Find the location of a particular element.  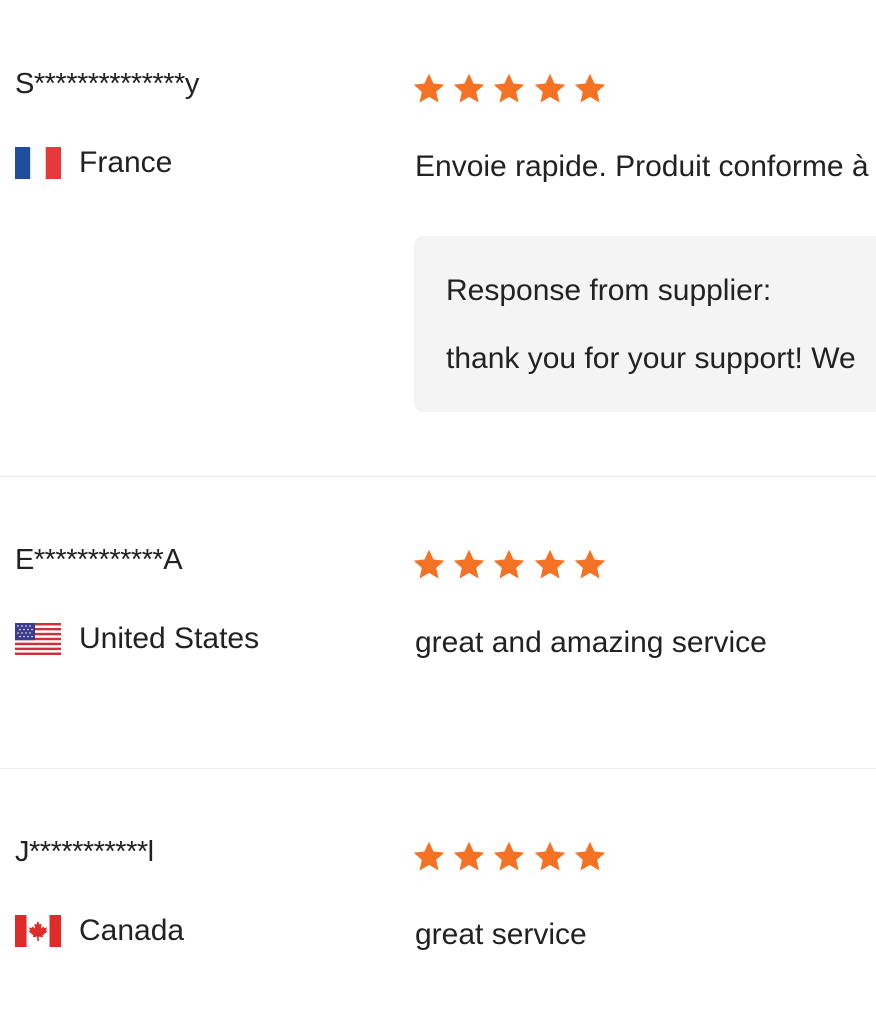

response-title: Response from supplier: is located at coordinates (609, 290).